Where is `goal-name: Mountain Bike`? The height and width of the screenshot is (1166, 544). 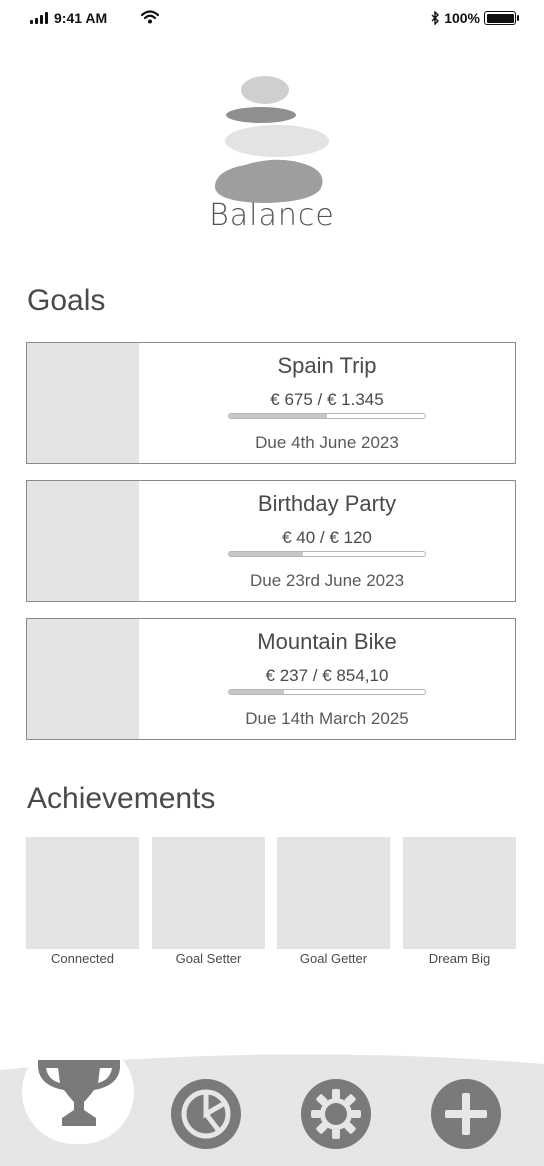 goal-name: Mountain Bike is located at coordinates (327, 641).